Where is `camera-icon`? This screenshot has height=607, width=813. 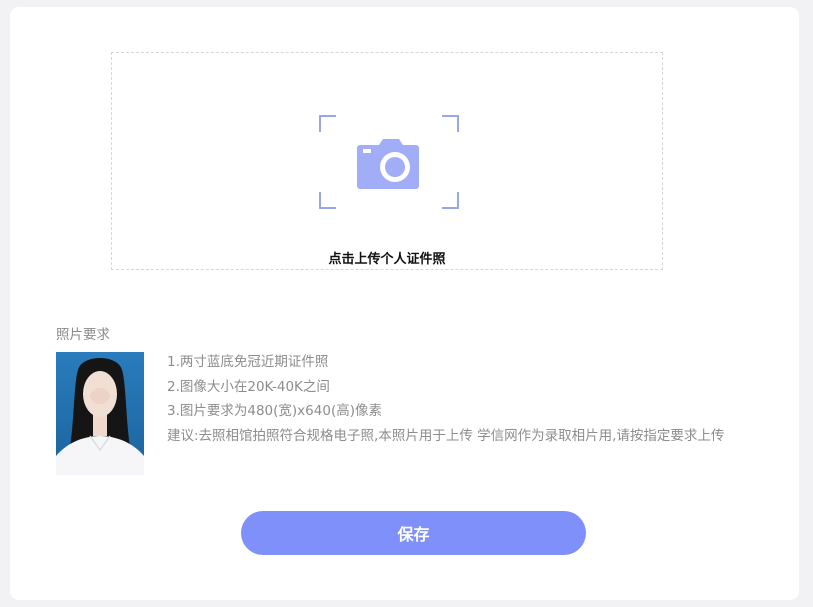 camera-icon is located at coordinates (389, 162).